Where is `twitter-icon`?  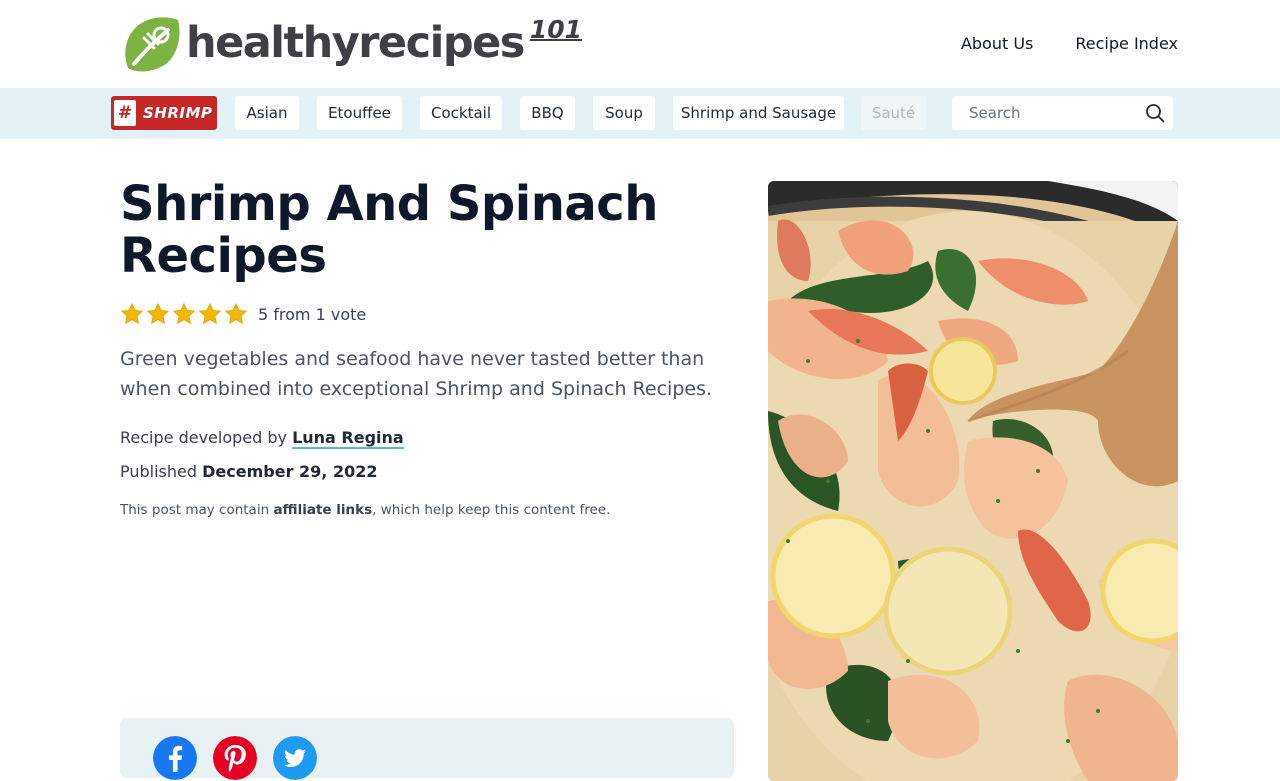
twitter-icon is located at coordinates (295, 758).